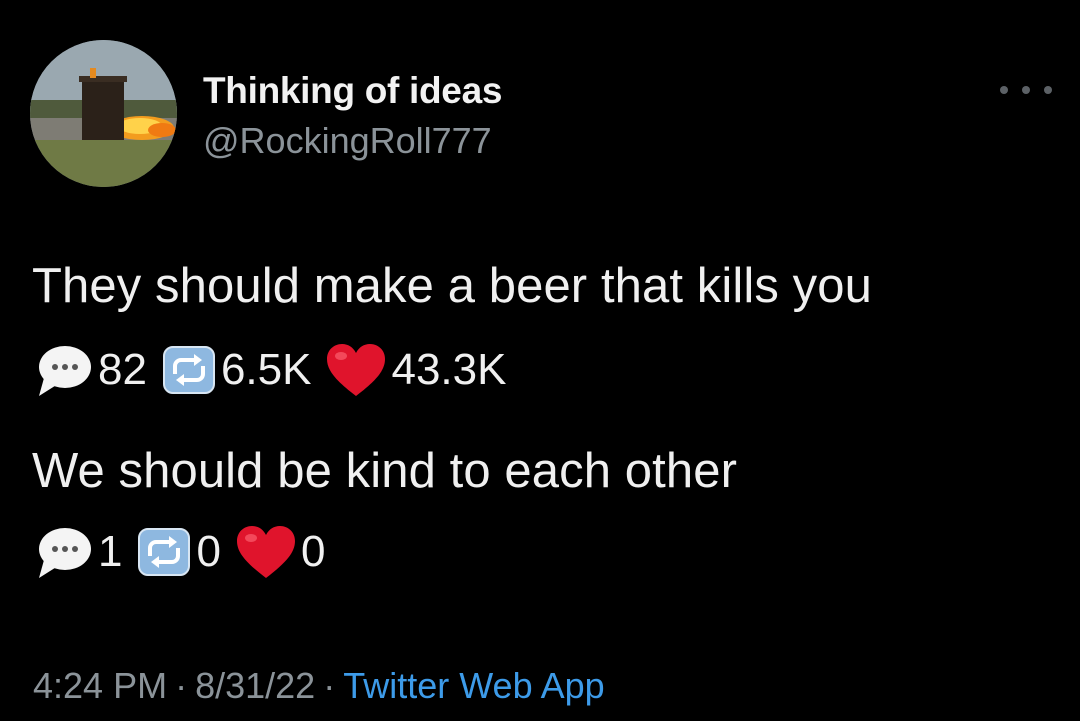 The width and height of the screenshot is (1080, 721). Describe the element at coordinates (473, 685) in the screenshot. I see `source-link: Twitter Web App` at that location.